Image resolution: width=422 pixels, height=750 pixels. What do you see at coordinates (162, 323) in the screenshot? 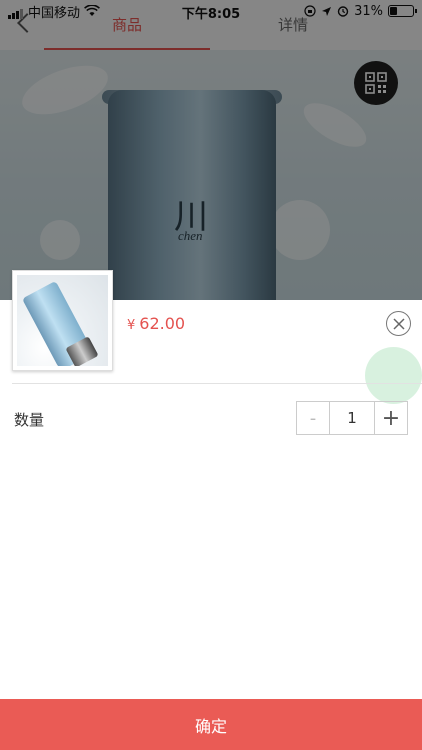
I see `price-value: 62.00` at bounding box center [162, 323].